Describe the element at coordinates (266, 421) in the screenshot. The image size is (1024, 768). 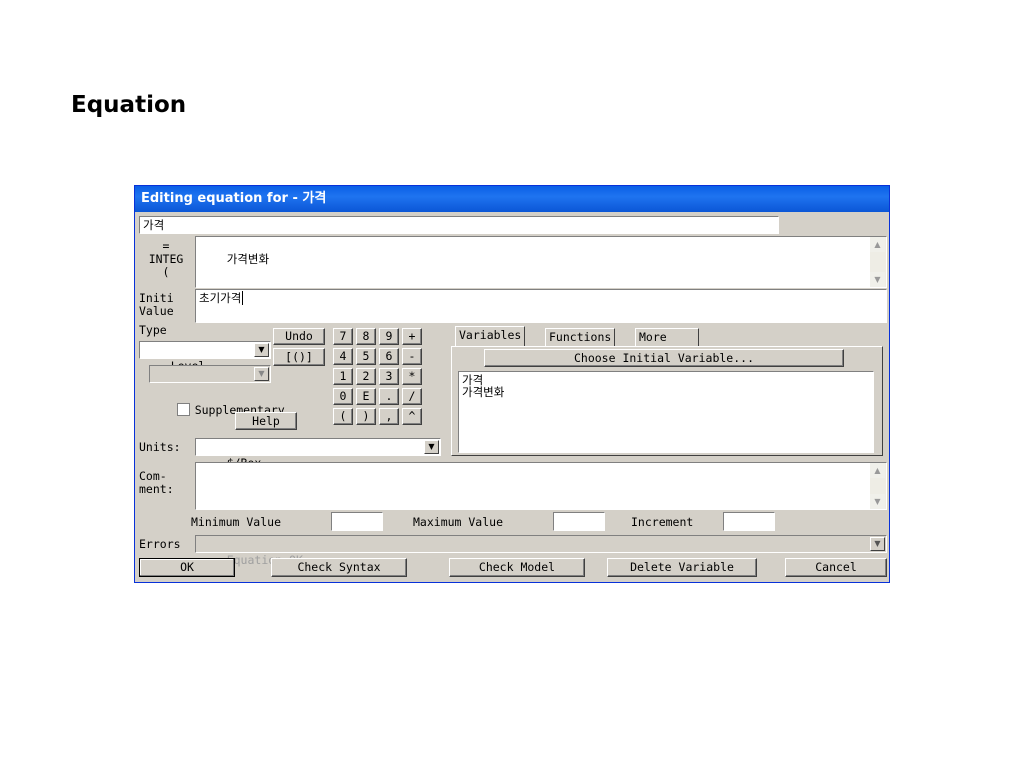
I see `help-button: Help` at that location.